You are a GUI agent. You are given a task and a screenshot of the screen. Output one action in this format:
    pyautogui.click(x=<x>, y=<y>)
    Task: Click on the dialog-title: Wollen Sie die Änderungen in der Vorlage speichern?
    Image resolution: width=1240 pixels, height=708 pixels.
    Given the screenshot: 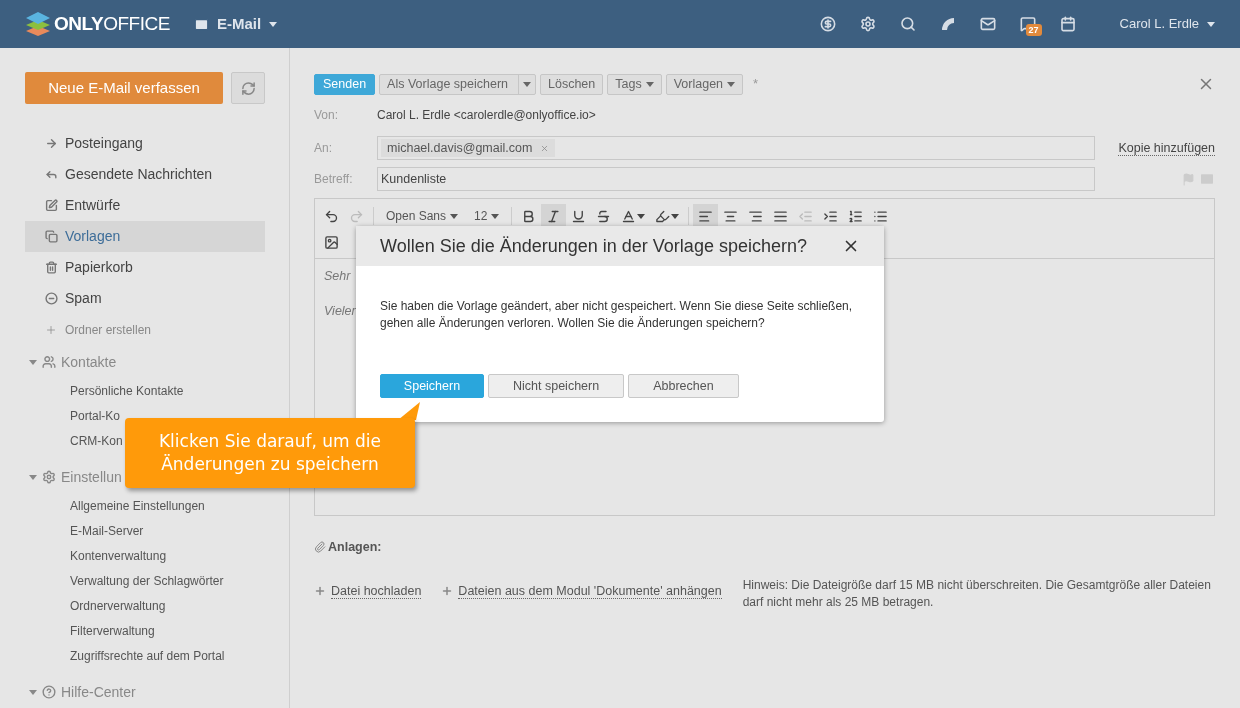 What is the action you would take?
    pyautogui.click(x=593, y=246)
    